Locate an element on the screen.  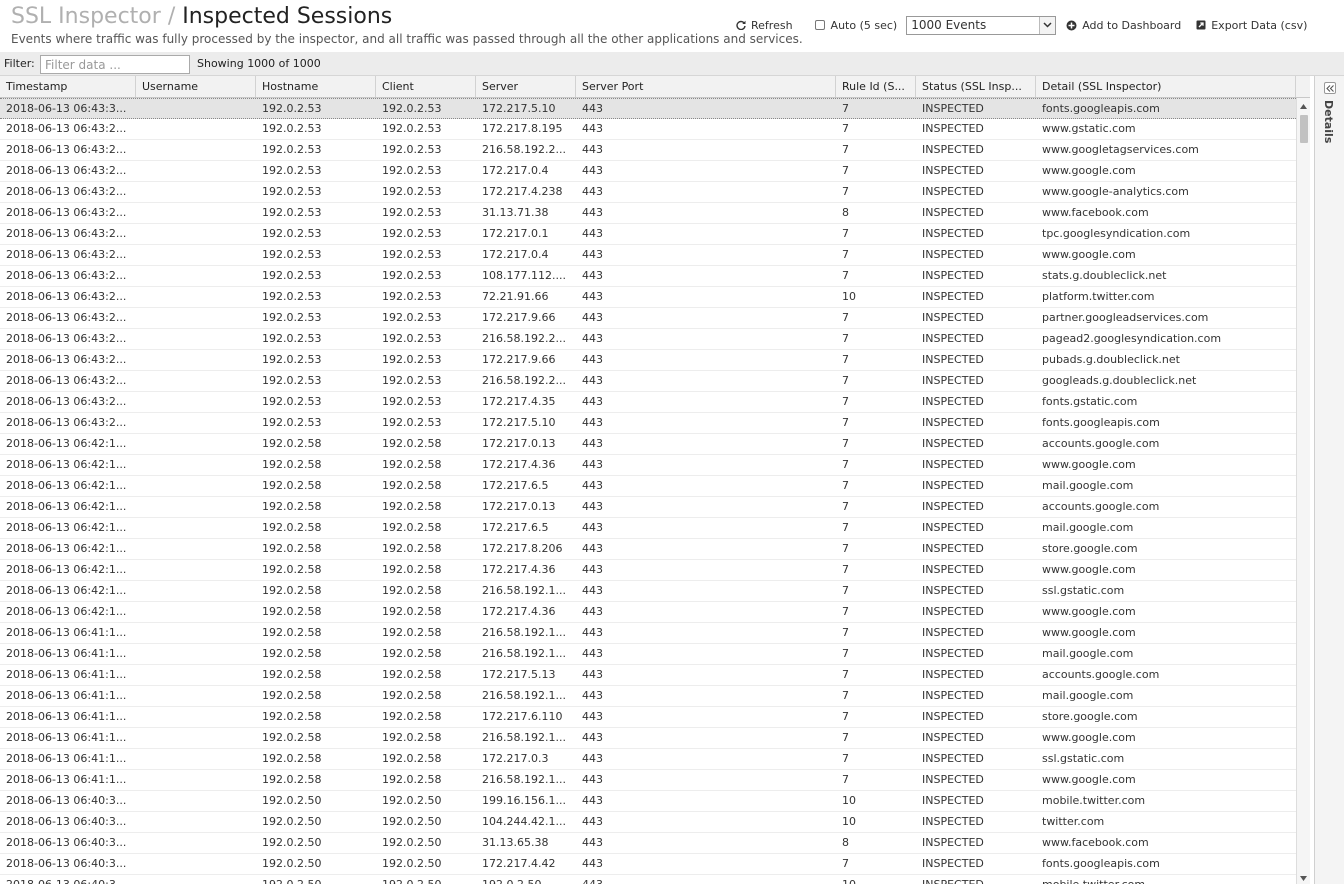
column-header: Detail (SSL Inspector) is located at coordinates (1166, 86).